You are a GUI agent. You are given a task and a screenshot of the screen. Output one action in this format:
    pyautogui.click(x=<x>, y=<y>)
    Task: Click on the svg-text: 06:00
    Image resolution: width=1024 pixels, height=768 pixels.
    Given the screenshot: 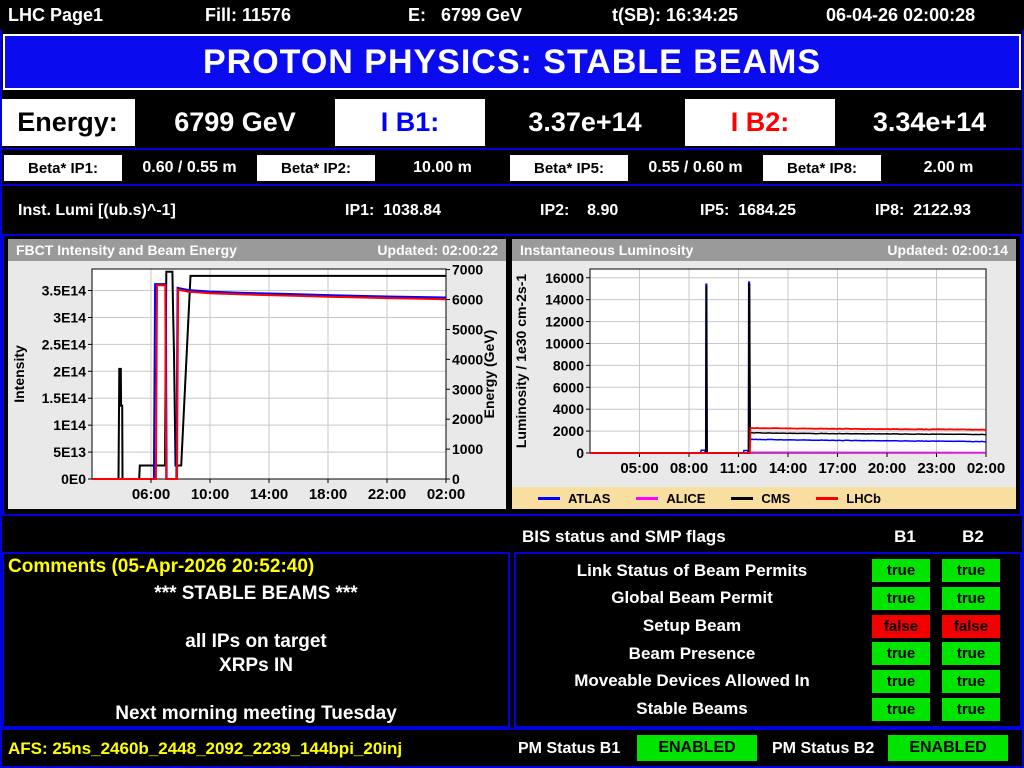 What is the action you would take?
    pyautogui.click(x=151, y=494)
    